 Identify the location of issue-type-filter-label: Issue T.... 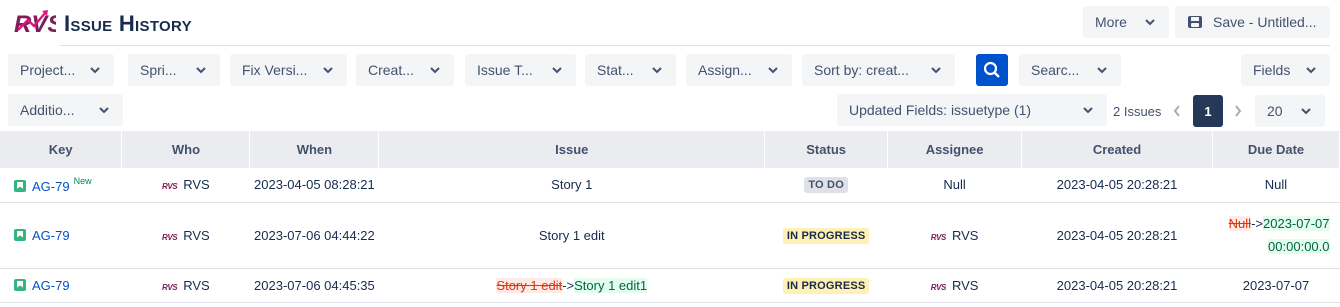
(505, 70).